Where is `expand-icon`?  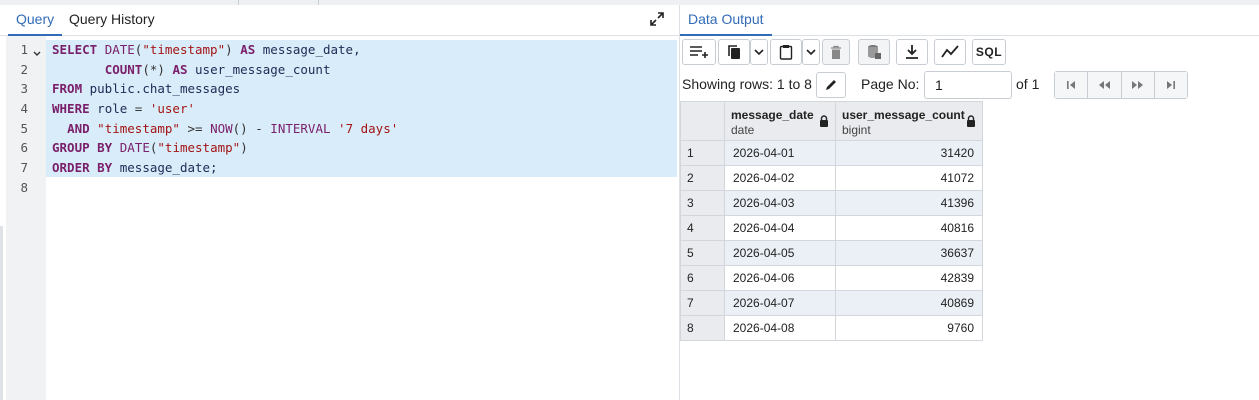
expand-icon is located at coordinates (657, 19).